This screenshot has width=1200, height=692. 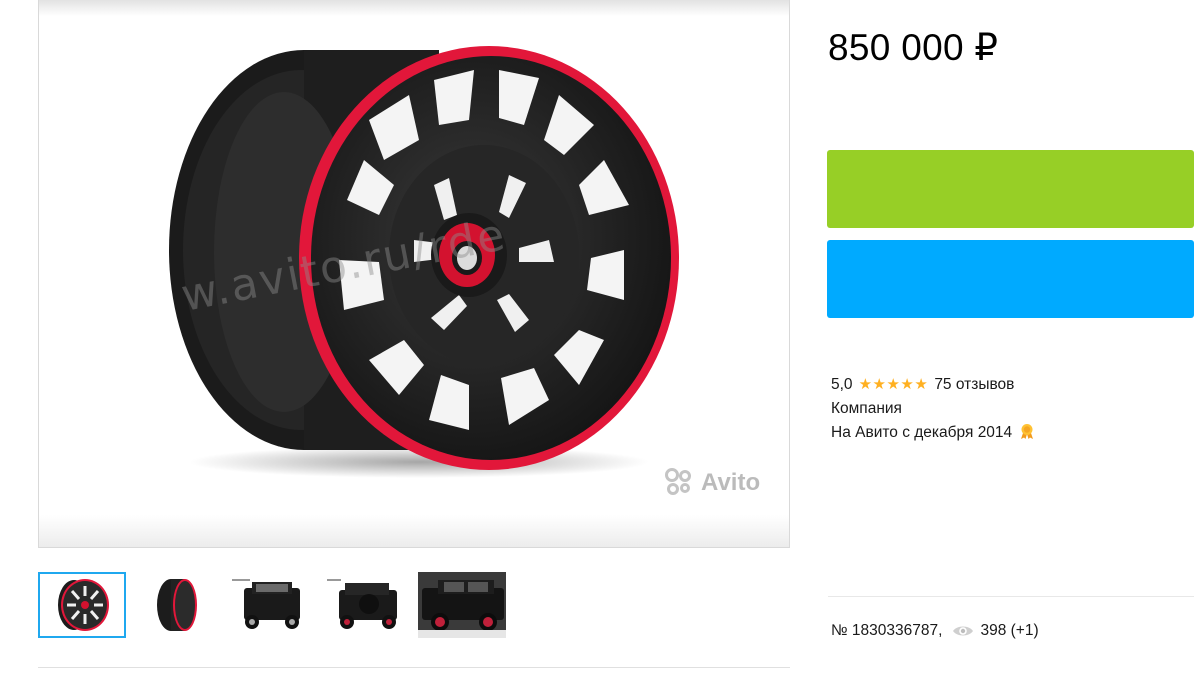 I want to click on thumbnail-suv-side, so click(x=462, y=605).